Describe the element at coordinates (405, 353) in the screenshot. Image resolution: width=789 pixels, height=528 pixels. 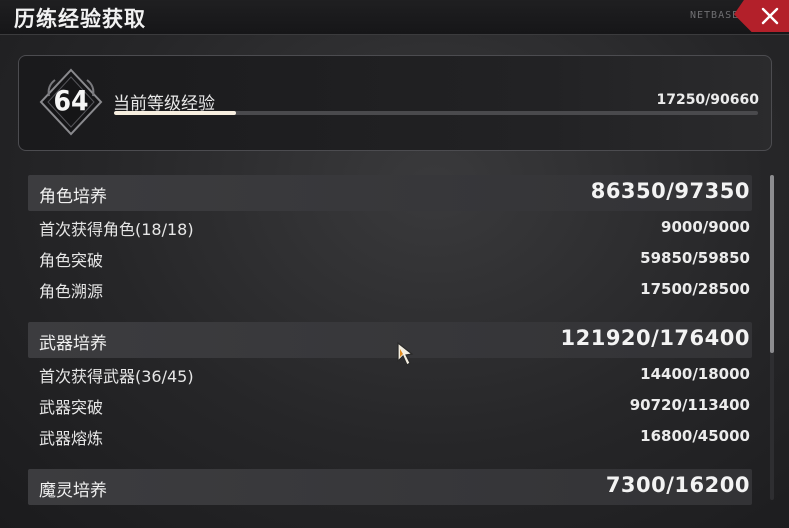
I see `mouse-cursor-icon` at that location.